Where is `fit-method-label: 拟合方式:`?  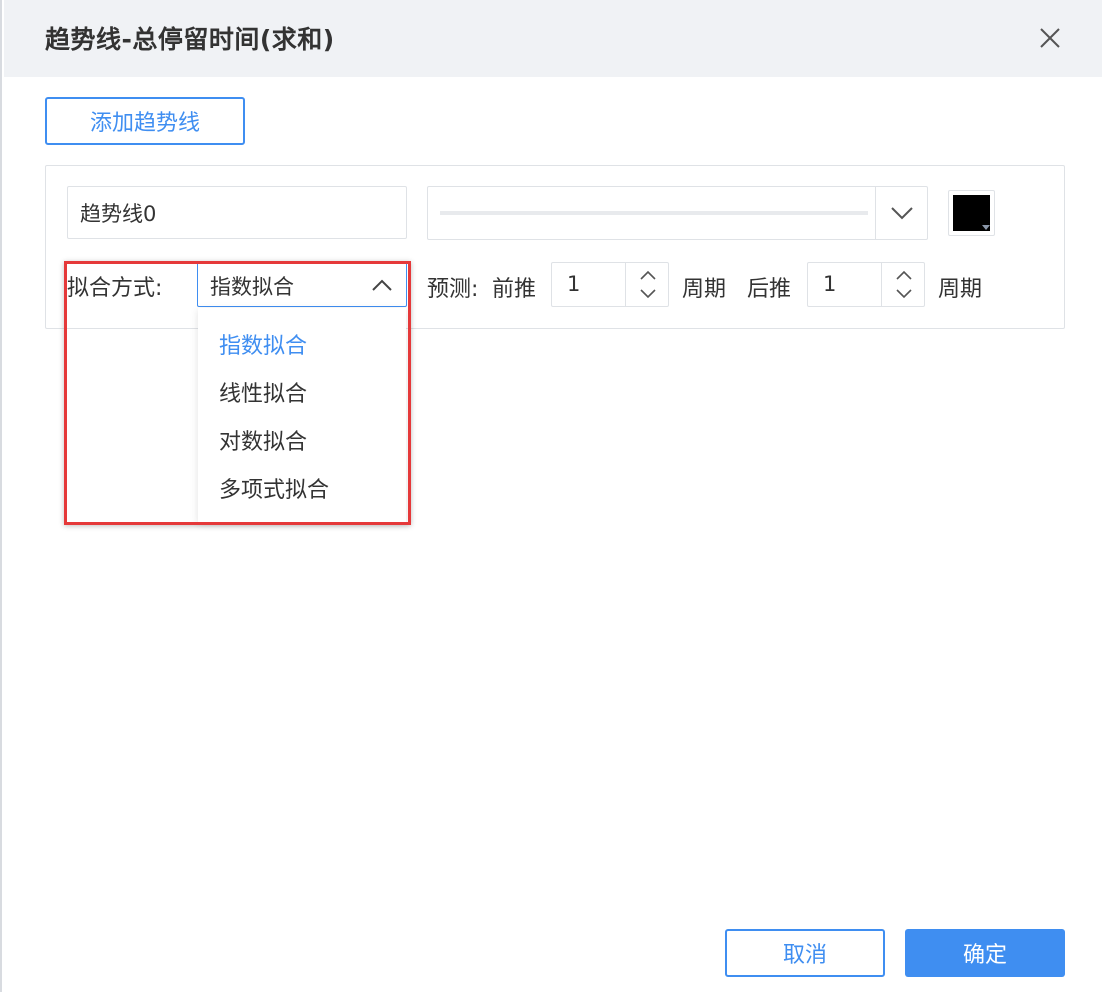
fit-method-label: 拟合方式: is located at coordinates (115, 288).